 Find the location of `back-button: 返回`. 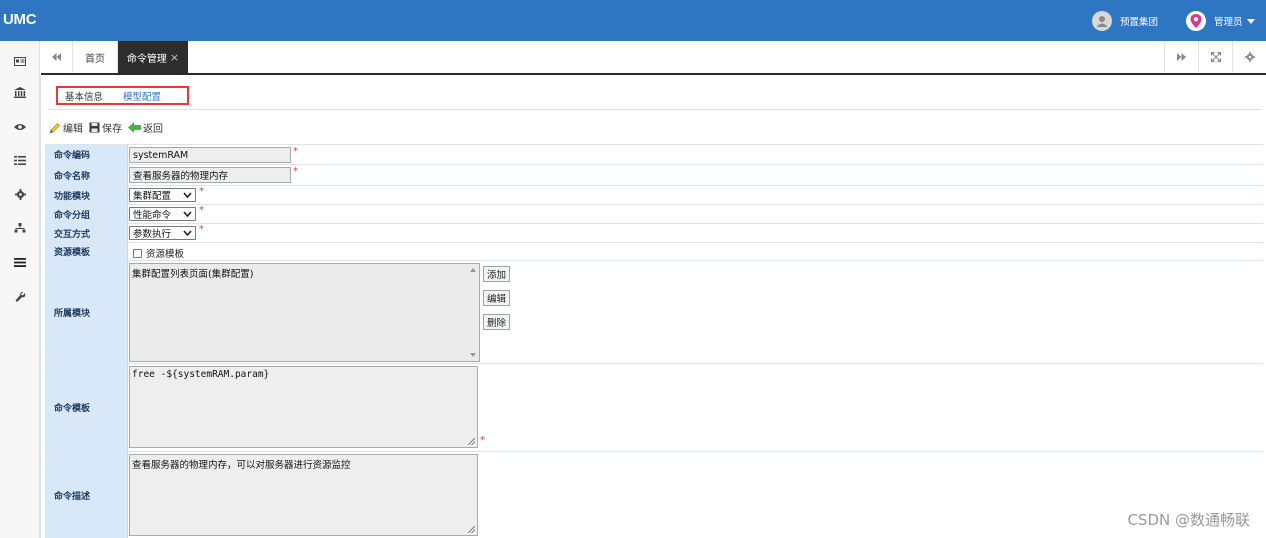

back-button: 返回 is located at coordinates (145, 127).